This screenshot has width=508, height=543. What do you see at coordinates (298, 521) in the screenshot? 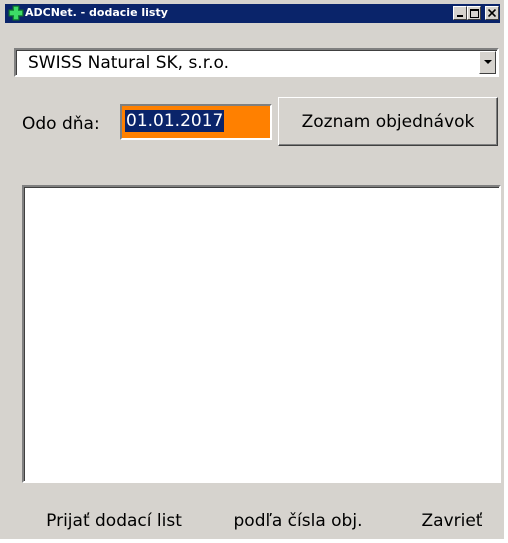
I see `by-order-number-button: podľa čísla obj.` at bounding box center [298, 521].